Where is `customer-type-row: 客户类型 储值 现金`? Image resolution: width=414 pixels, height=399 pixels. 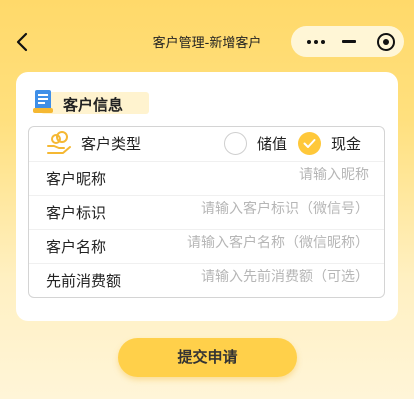 customer-type-row: 客户类型 储值 现金 is located at coordinates (206, 144).